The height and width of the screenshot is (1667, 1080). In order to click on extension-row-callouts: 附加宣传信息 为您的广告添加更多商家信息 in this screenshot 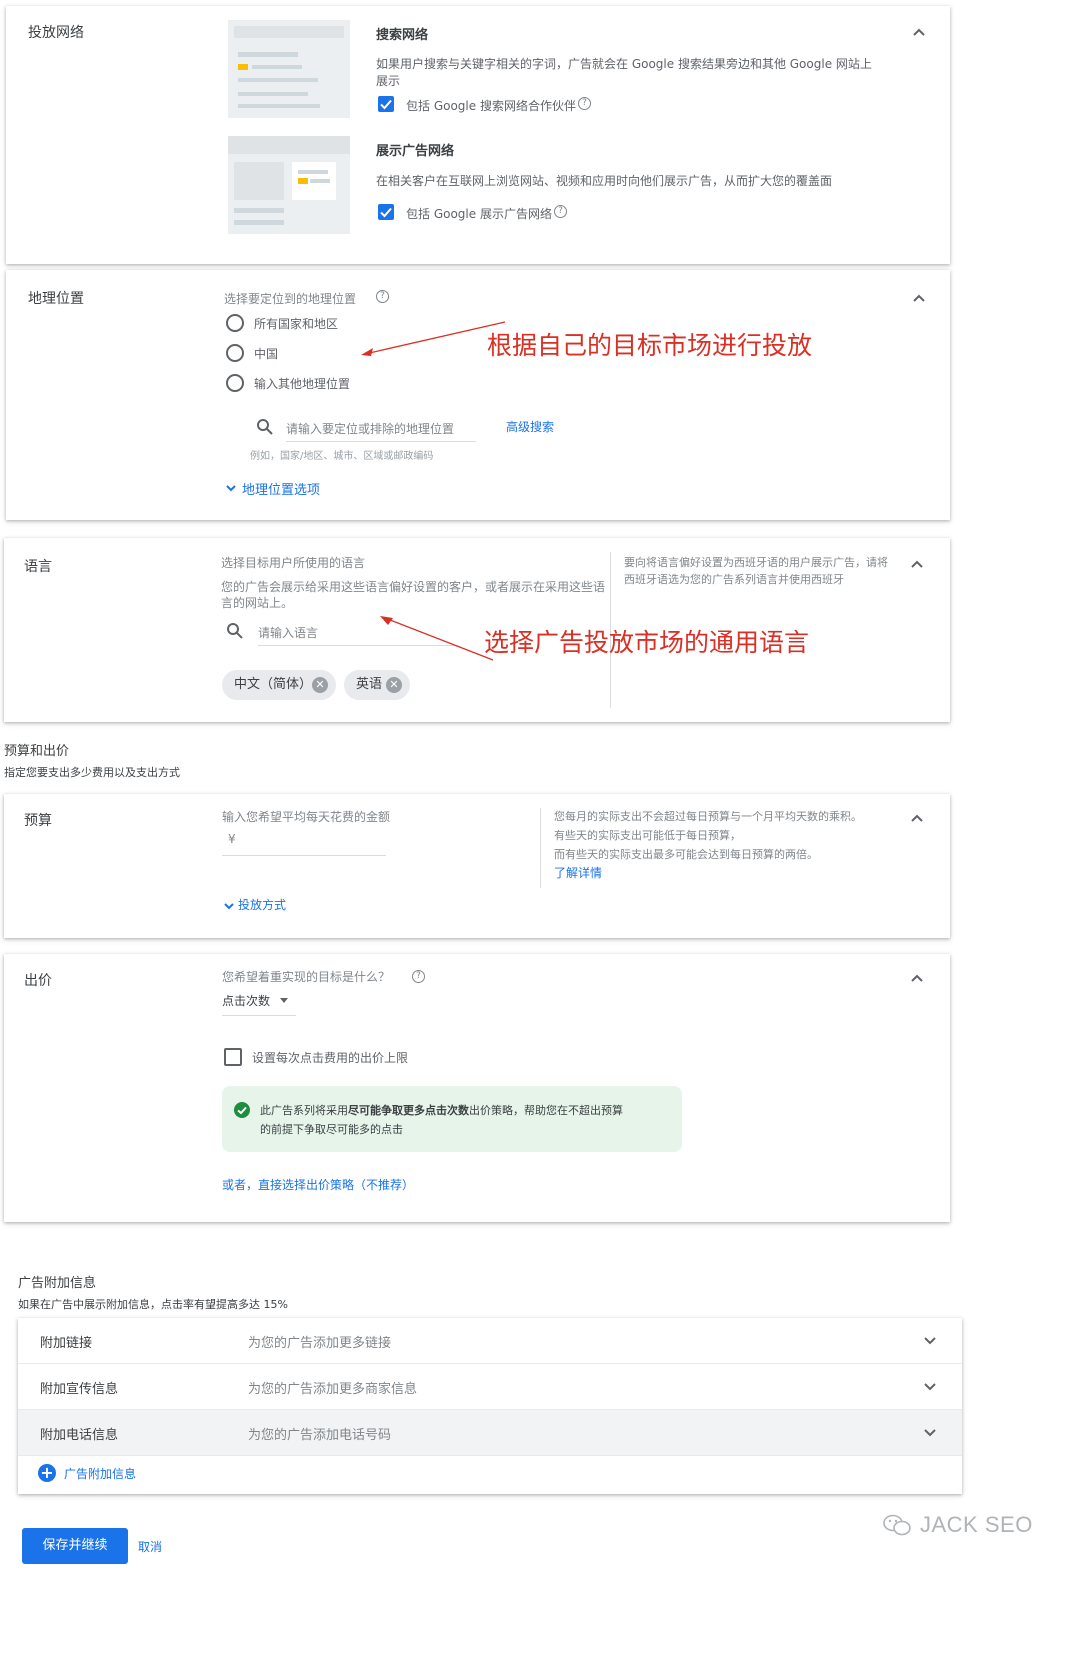, I will do `click(490, 1387)`.